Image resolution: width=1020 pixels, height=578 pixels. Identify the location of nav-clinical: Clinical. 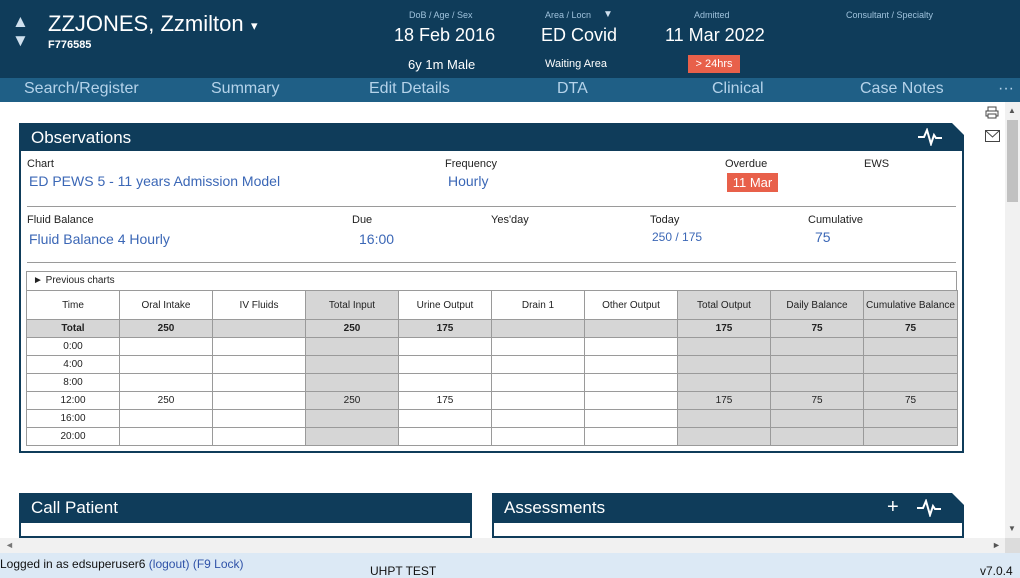
(738, 89).